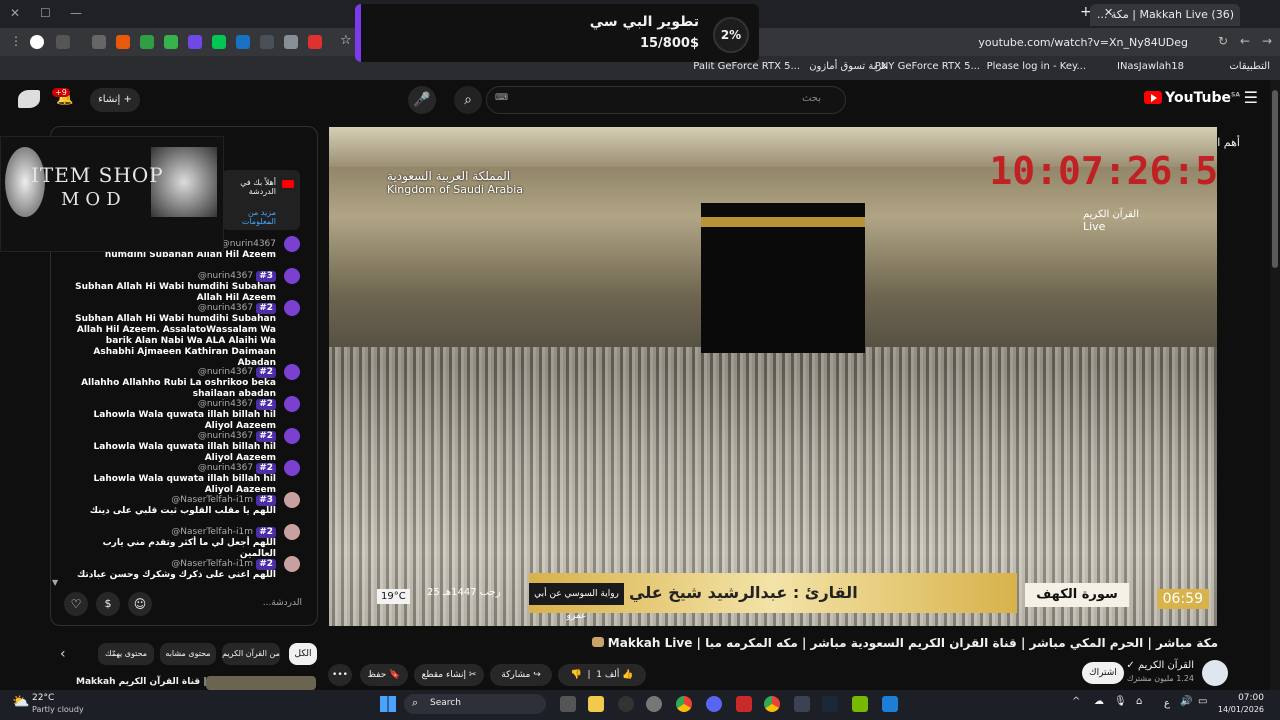 Image resolution: width=1280 pixels, height=720 pixels. What do you see at coordinates (1108, 12) in the screenshot?
I see `close-tab-icon: ✕` at bounding box center [1108, 12].